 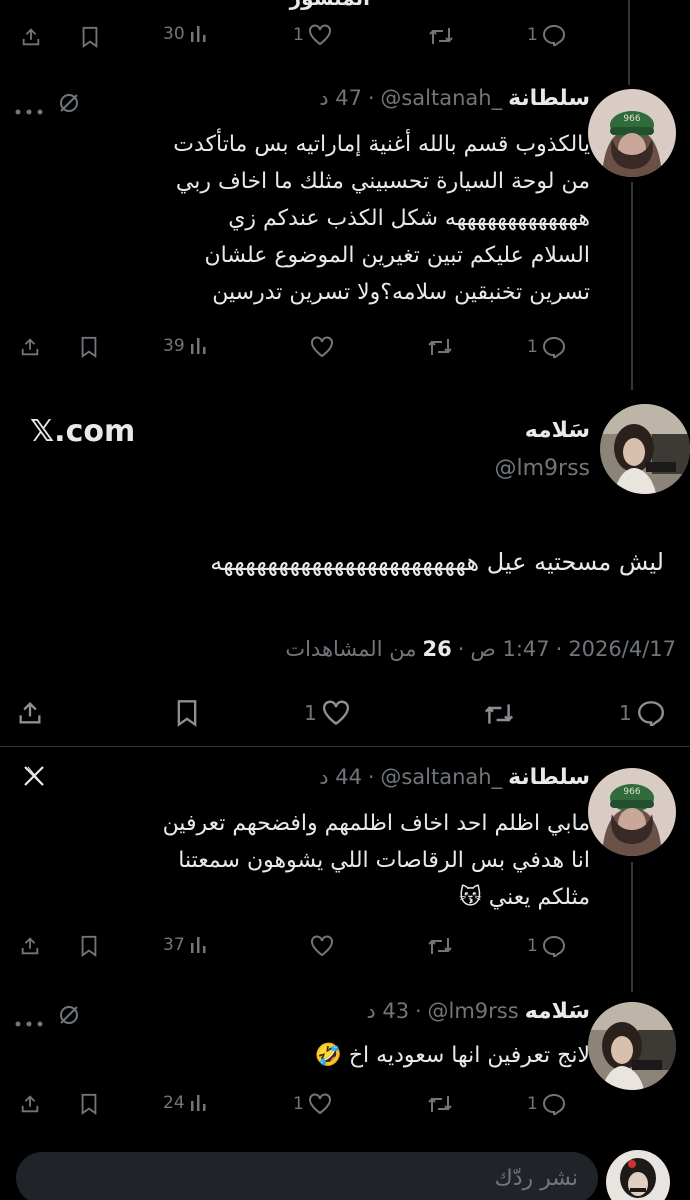 What do you see at coordinates (440, 347) in the screenshot?
I see `tweet1-retweet-button` at bounding box center [440, 347].